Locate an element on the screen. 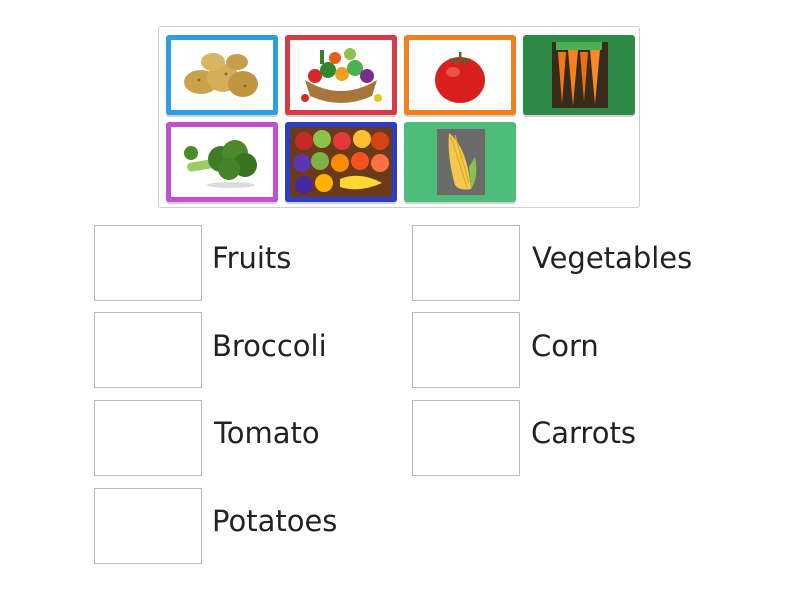 Image resolution: width=800 pixels, height=600 pixels. drop-slot-corn is located at coordinates (466, 350).